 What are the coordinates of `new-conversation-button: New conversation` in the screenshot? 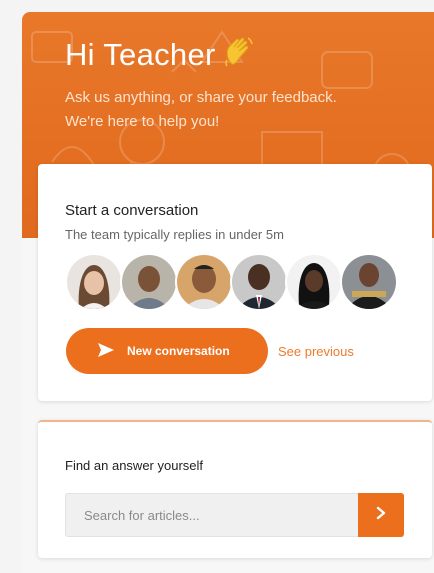 It's located at (167, 351).